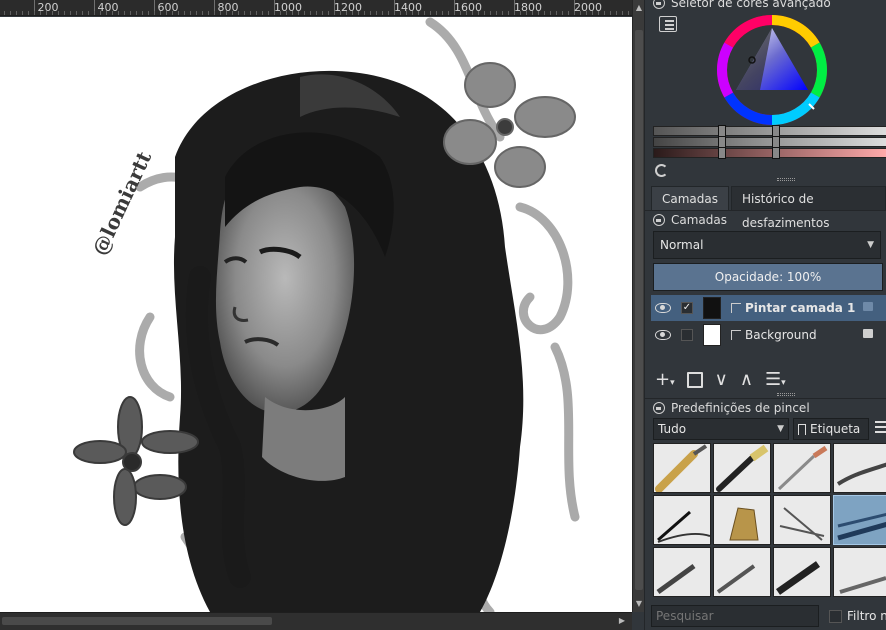  I want to click on layer-checkbox: ✓, so click(687, 308).